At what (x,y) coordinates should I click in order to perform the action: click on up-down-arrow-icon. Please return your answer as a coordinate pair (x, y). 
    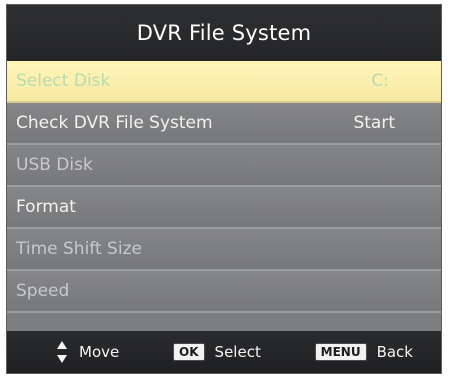
    Looking at the image, I should click on (62, 352).